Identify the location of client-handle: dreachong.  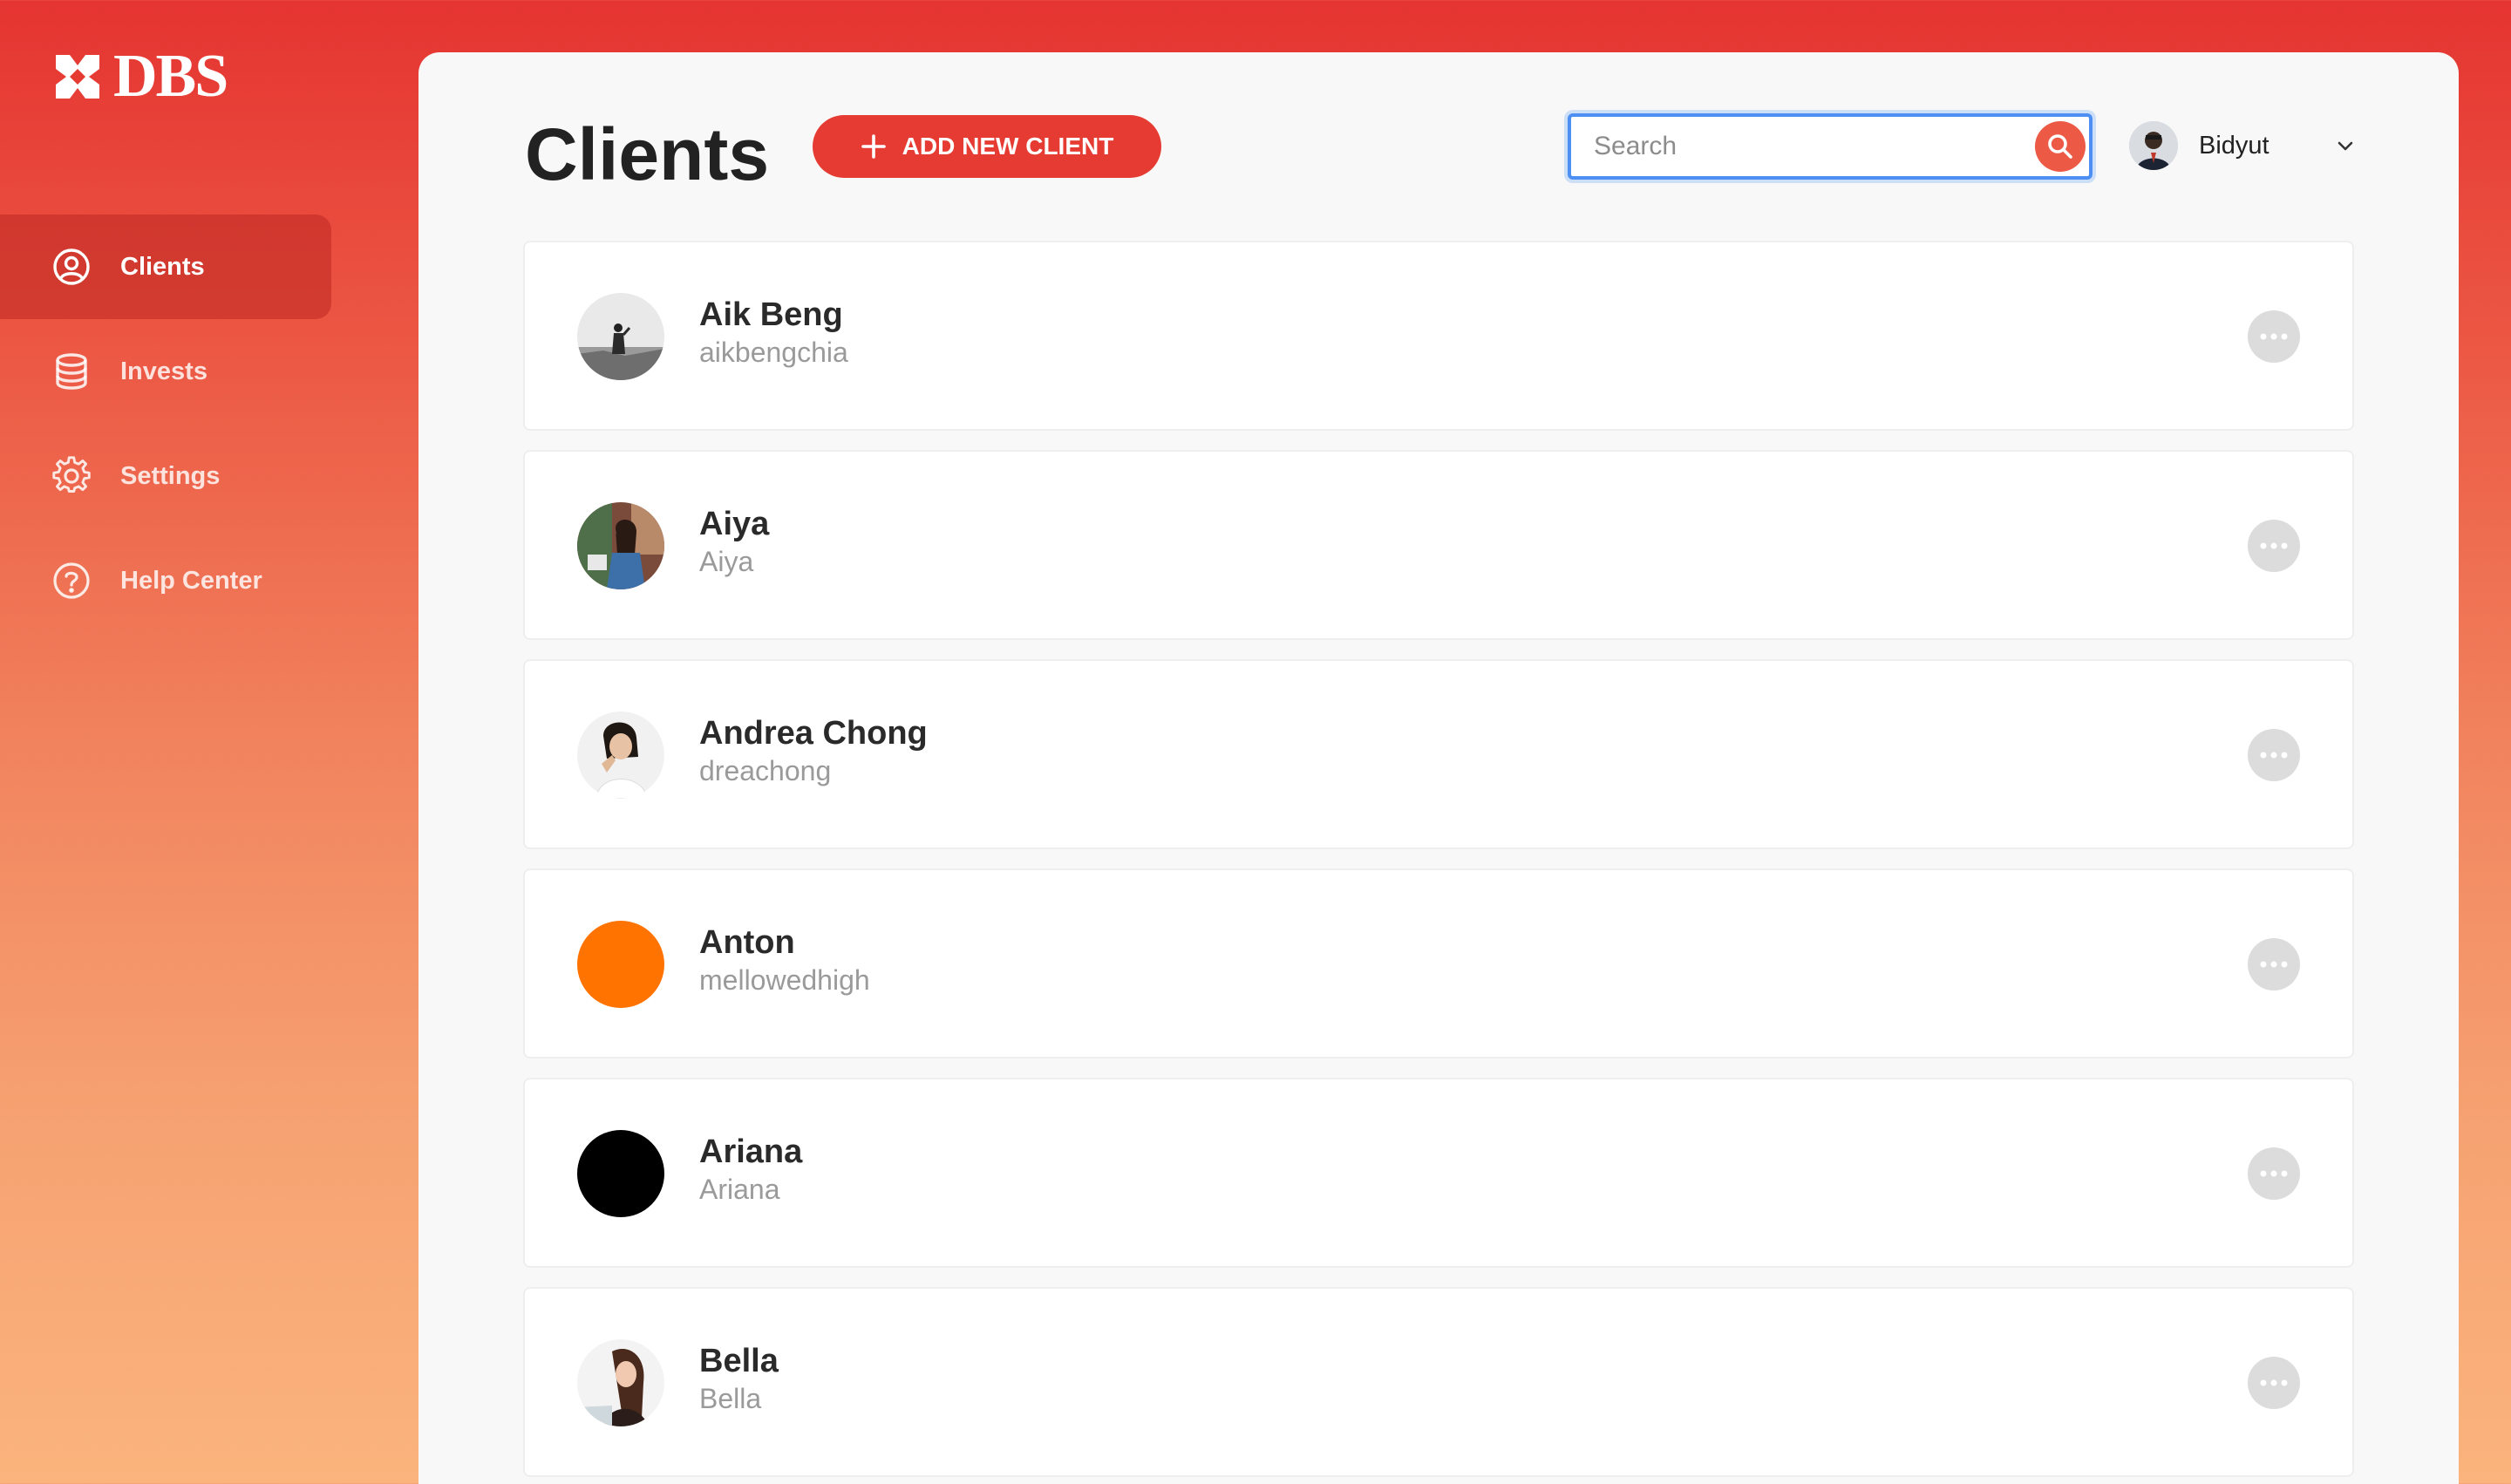
(765, 770).